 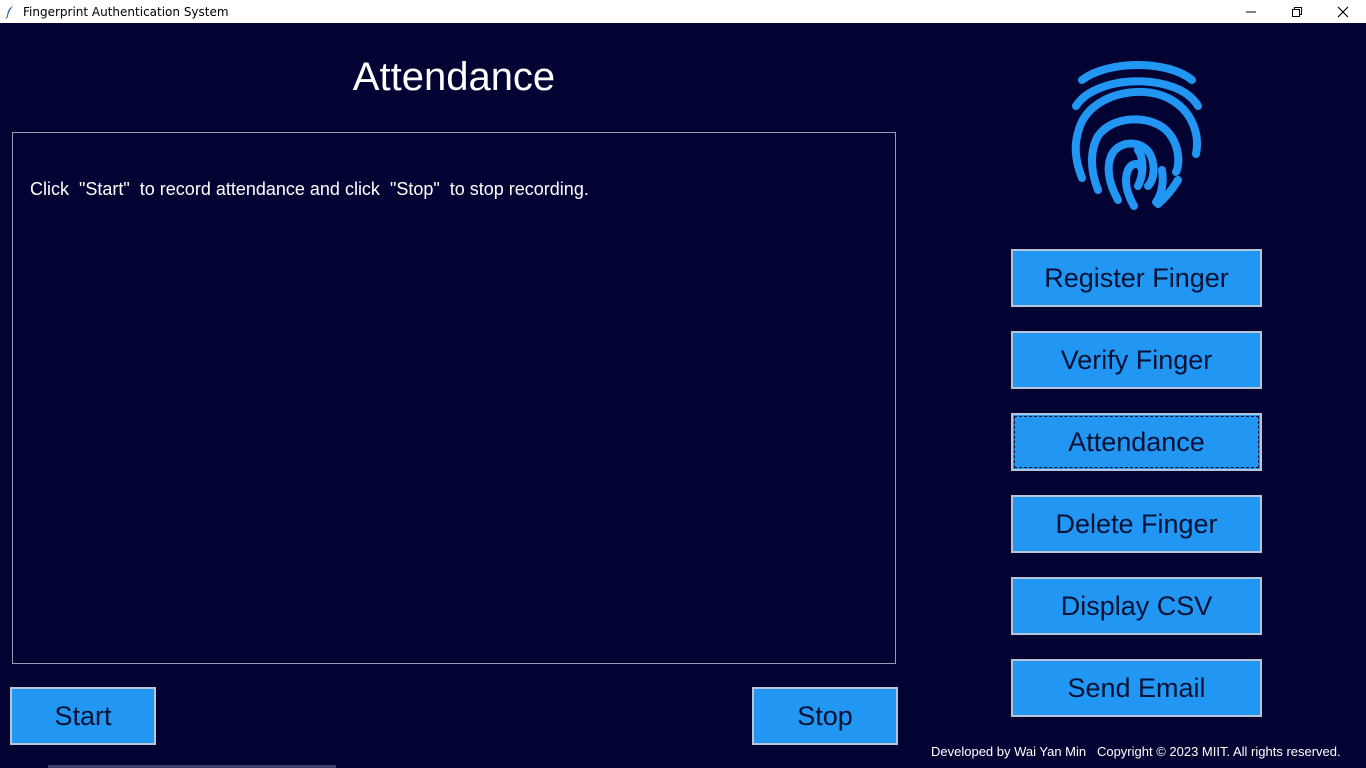 I want to click on window-title: Fingerprint Authentication System, so click(x=126, y=11).